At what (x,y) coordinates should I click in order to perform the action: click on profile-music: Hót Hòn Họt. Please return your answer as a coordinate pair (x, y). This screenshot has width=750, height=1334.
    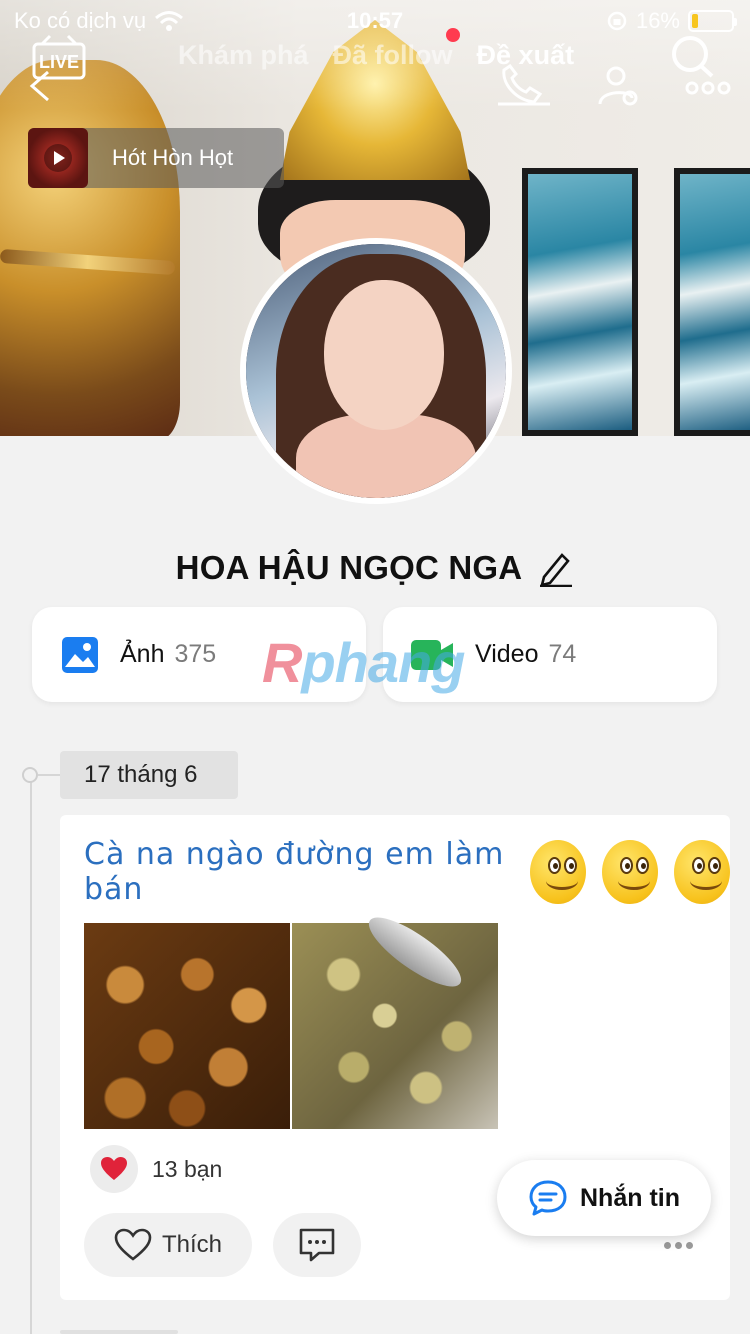
    Looking at the image, I should click on (156, 158).